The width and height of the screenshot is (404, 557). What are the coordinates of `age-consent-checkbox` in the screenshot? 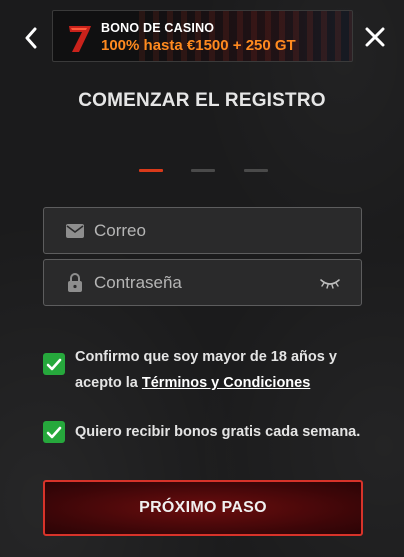 It's located at (54, 364).